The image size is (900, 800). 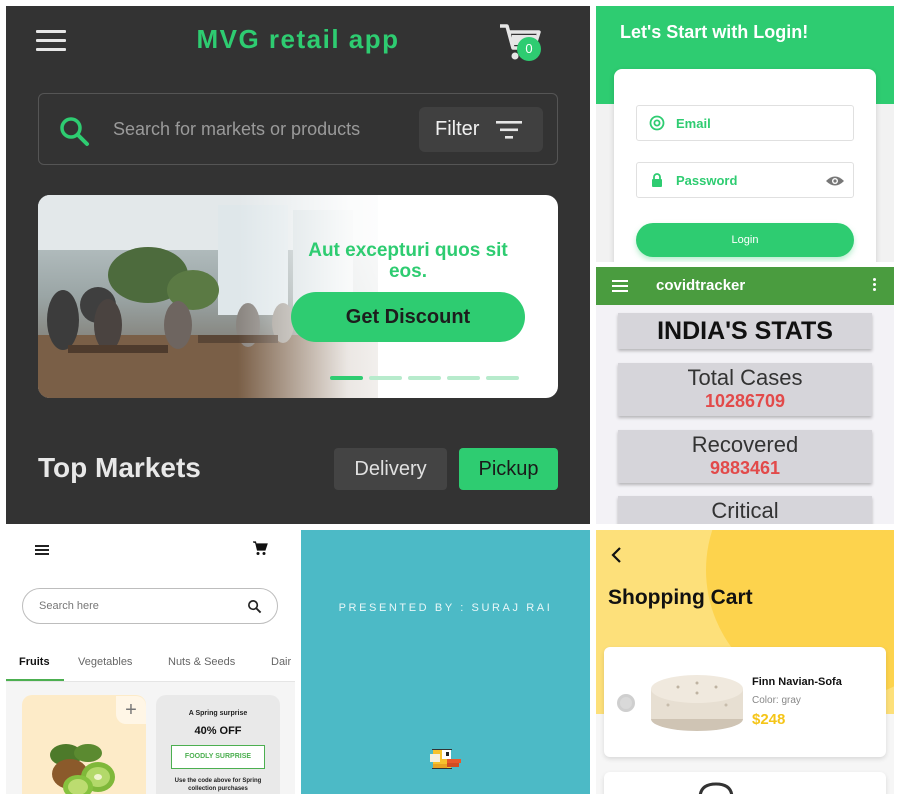 I want to click on delivery-button: Delivery, so click(x=390, y=469).